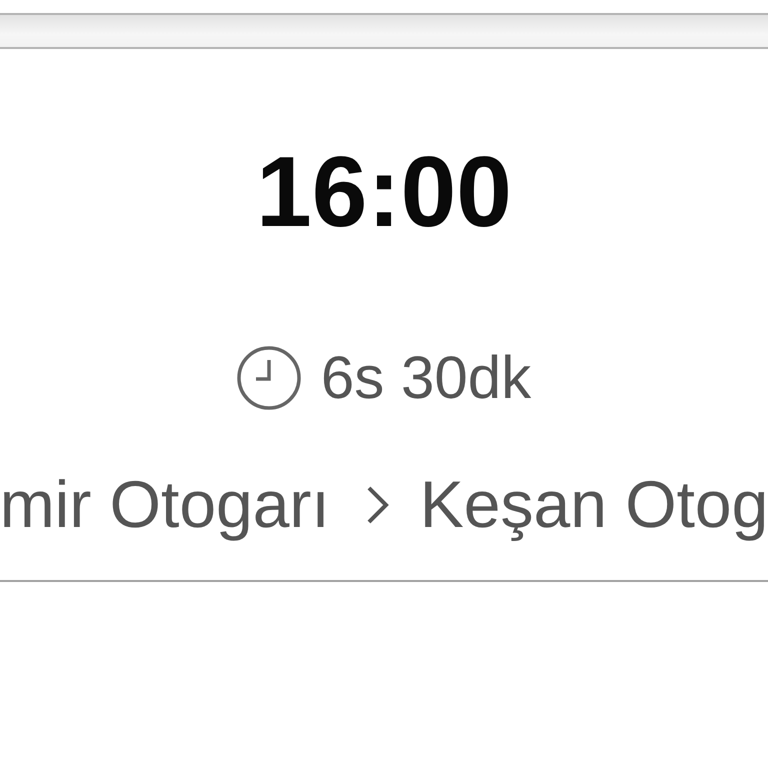 The image size is (768, 768). What do you see at coordinates (384, 192) in the screenshot?
I see `departure-time: 16:00` at bounding box center [384, 192].